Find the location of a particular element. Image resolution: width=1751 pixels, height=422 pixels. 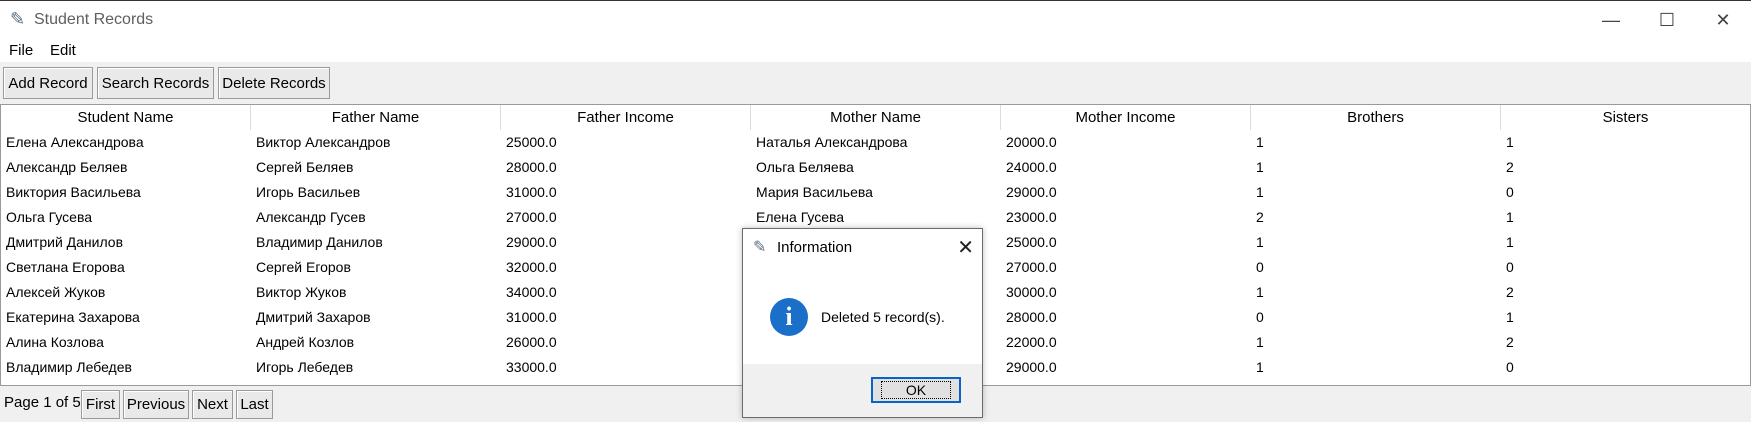

table-cell: Сергей Беляев is located at coordinates (304, 167).